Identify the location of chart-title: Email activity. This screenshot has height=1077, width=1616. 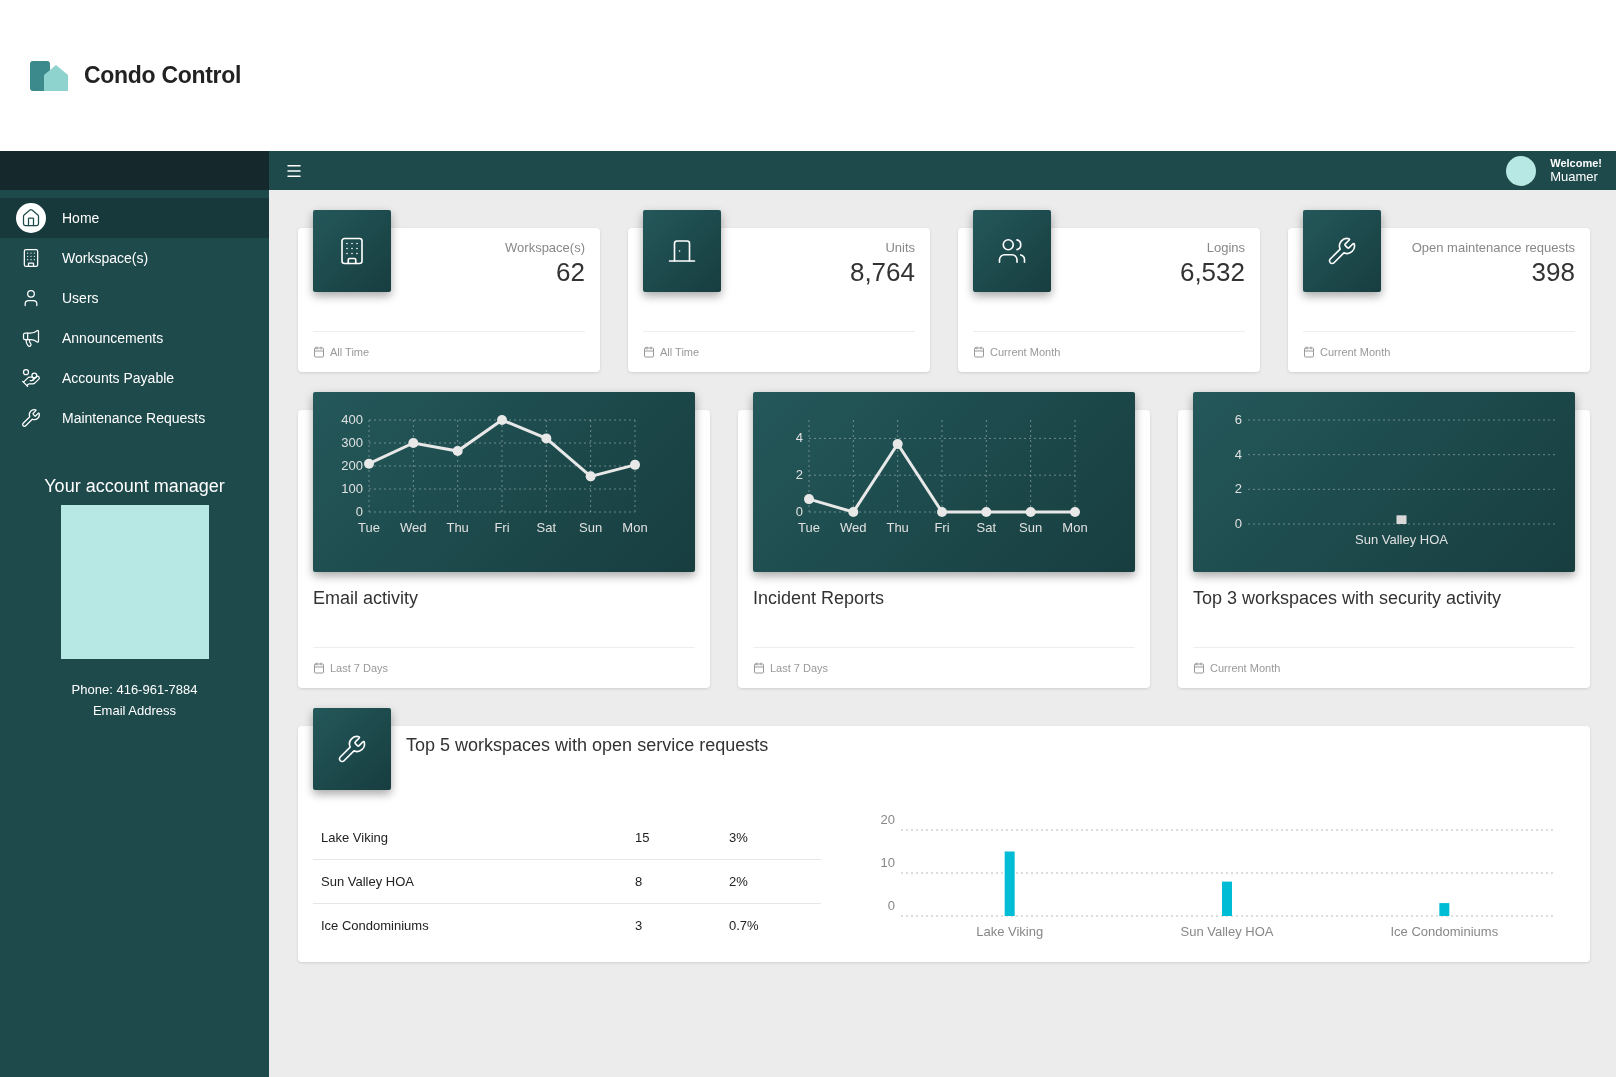
(366, 598).